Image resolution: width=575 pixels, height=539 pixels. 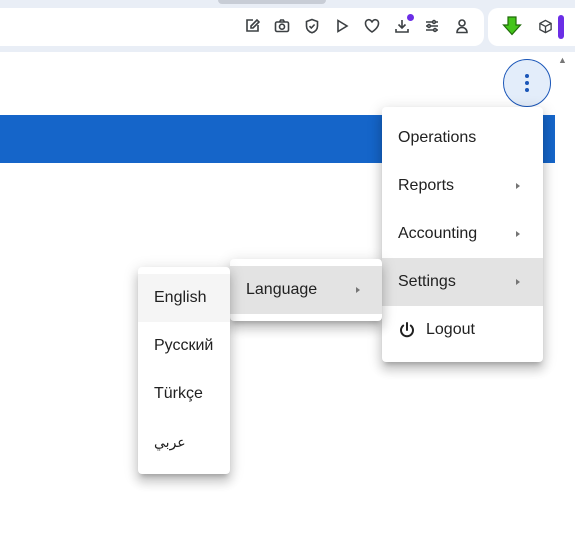 I want to click on edit-icon, so click(x=252, y=26).